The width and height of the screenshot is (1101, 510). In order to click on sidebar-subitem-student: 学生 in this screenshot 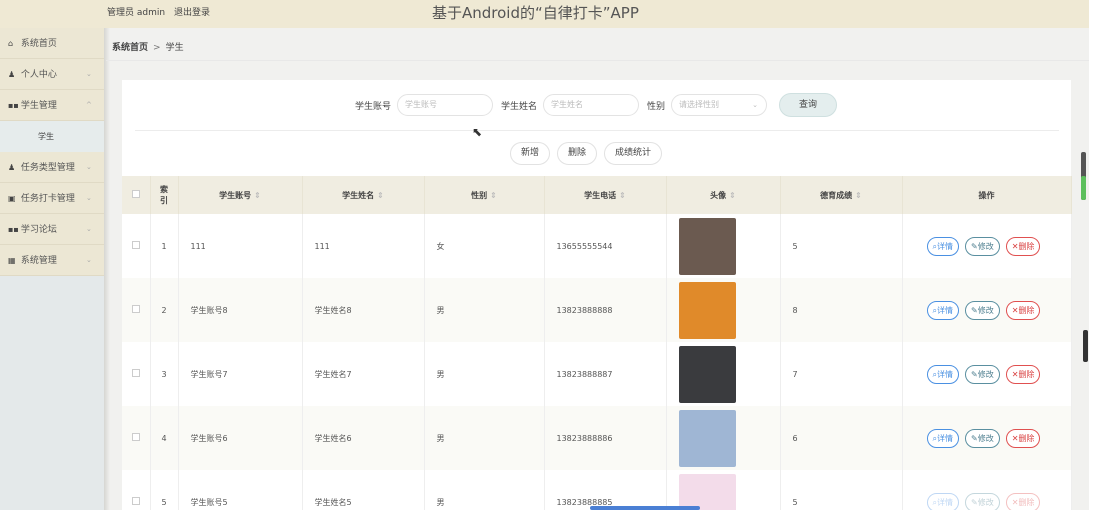, I will do `click(52, 136)`.